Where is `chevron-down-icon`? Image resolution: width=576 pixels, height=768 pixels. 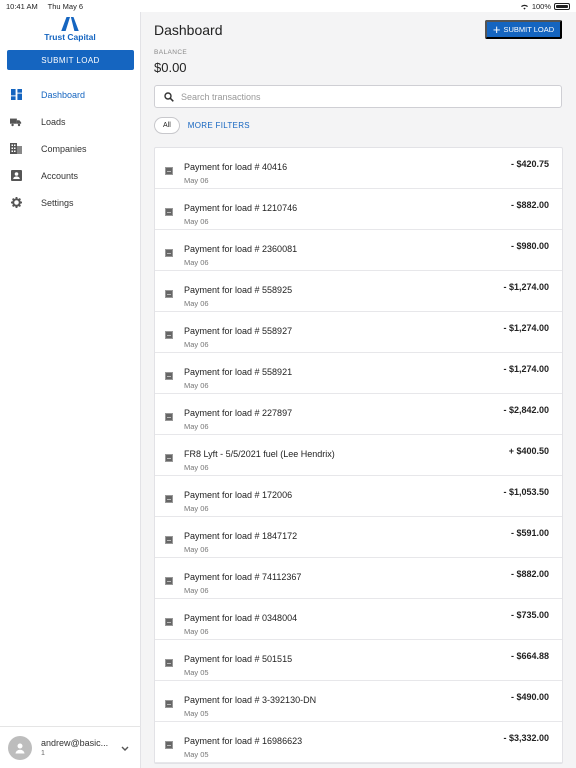
chevron-down-icon is located at coordinates (125, 748).